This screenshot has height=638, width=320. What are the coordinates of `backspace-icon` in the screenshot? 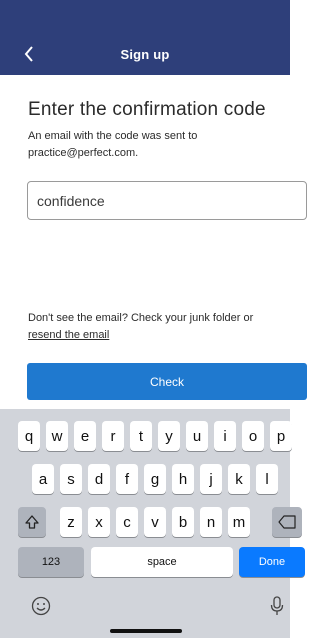 It's located at (287, 522).